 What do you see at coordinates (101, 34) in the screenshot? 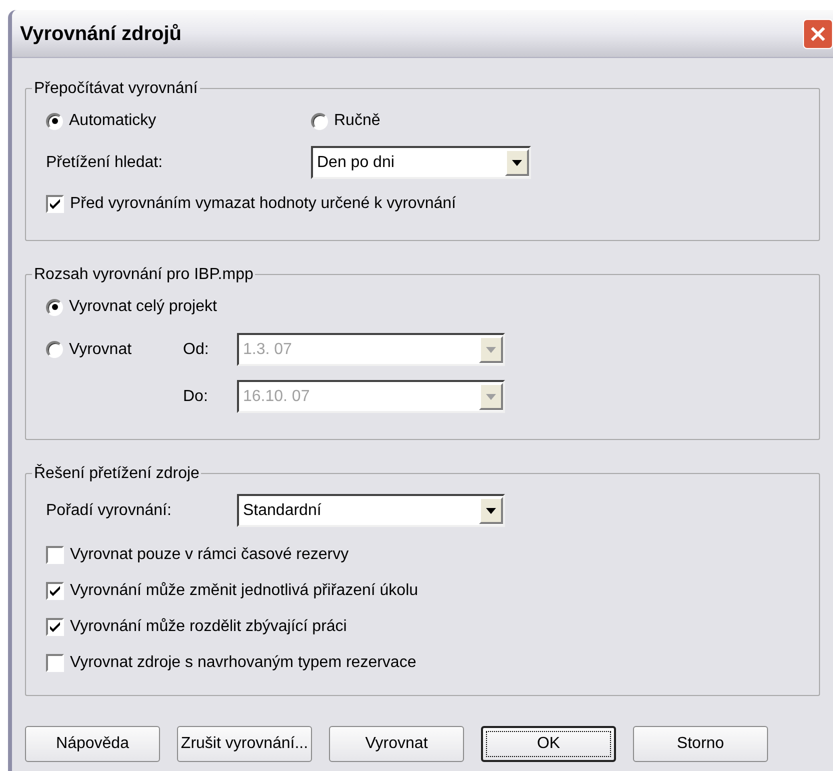
I see `window-title: Vyrovnání zdrojů` at bounding box center [101, 34].